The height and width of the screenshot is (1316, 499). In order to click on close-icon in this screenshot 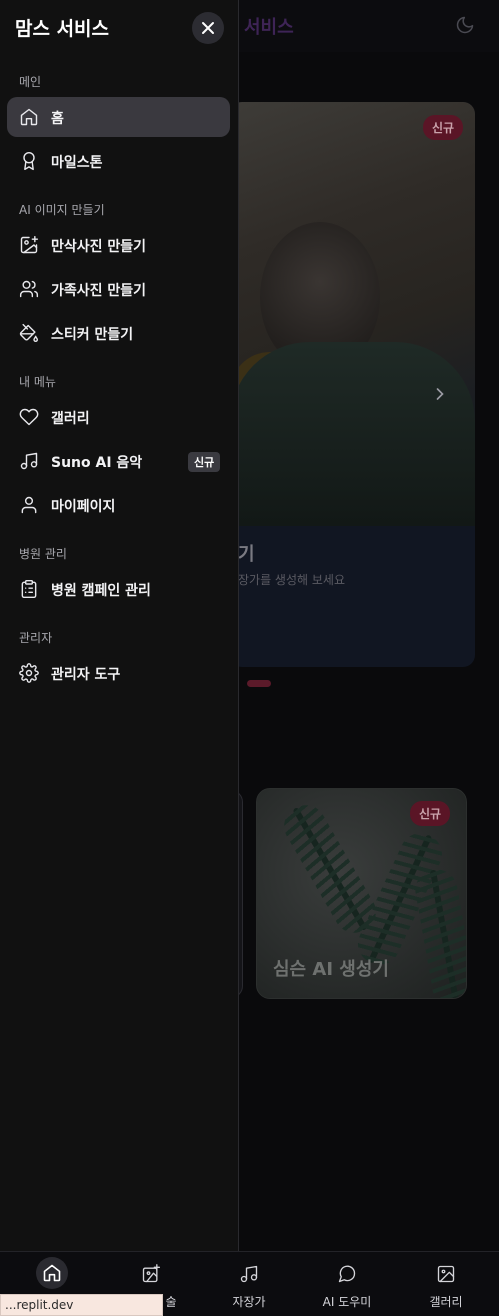, I will do `click(208, 28)`.